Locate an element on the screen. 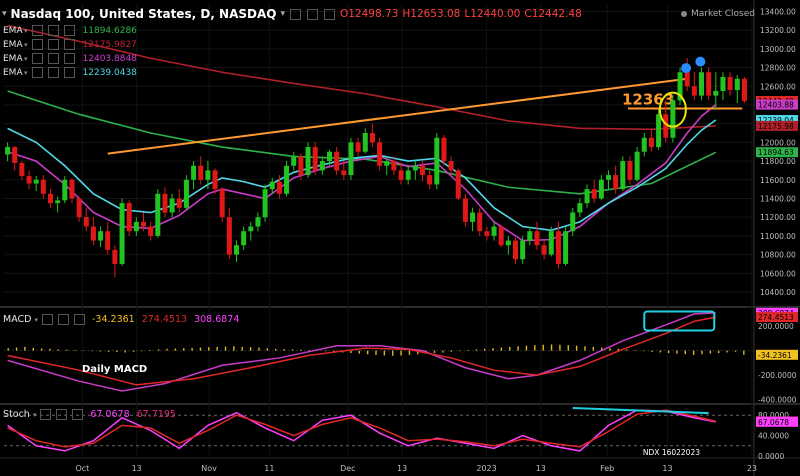  price-tick-label: 11200.00 is located at coordinates (778, 217).